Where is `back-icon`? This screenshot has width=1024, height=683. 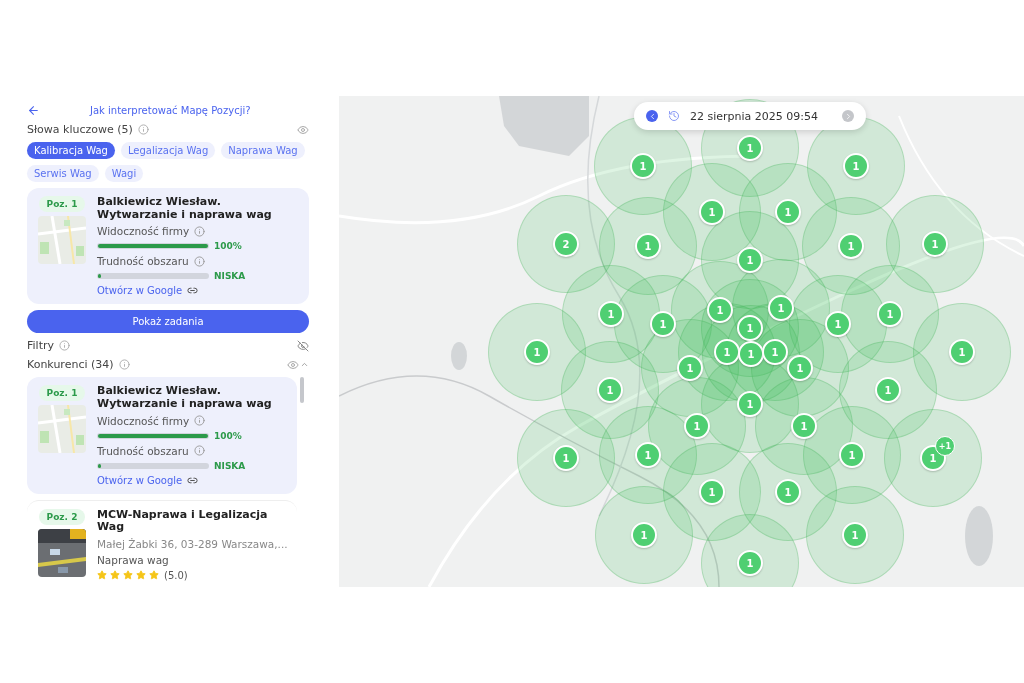
back-icon is located at coordinates (33, 110).